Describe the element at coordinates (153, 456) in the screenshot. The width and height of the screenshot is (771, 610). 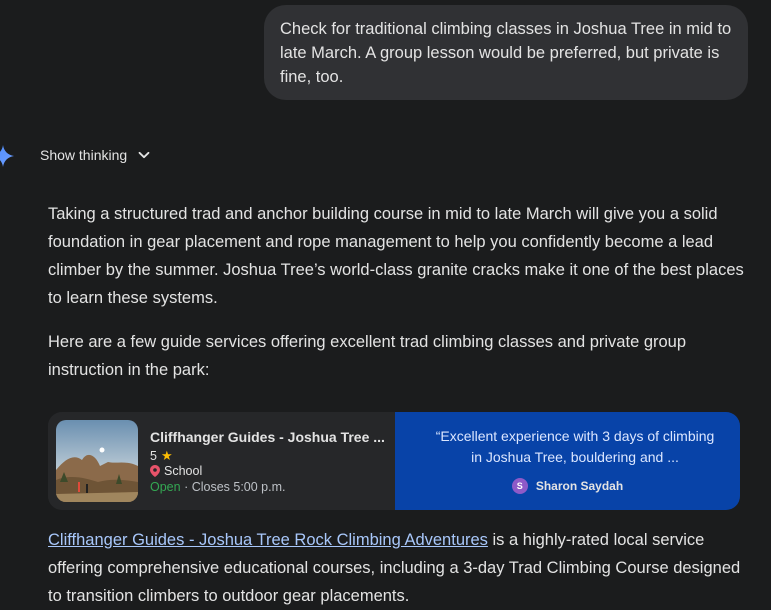
I see `rating-value: 5` at that location.